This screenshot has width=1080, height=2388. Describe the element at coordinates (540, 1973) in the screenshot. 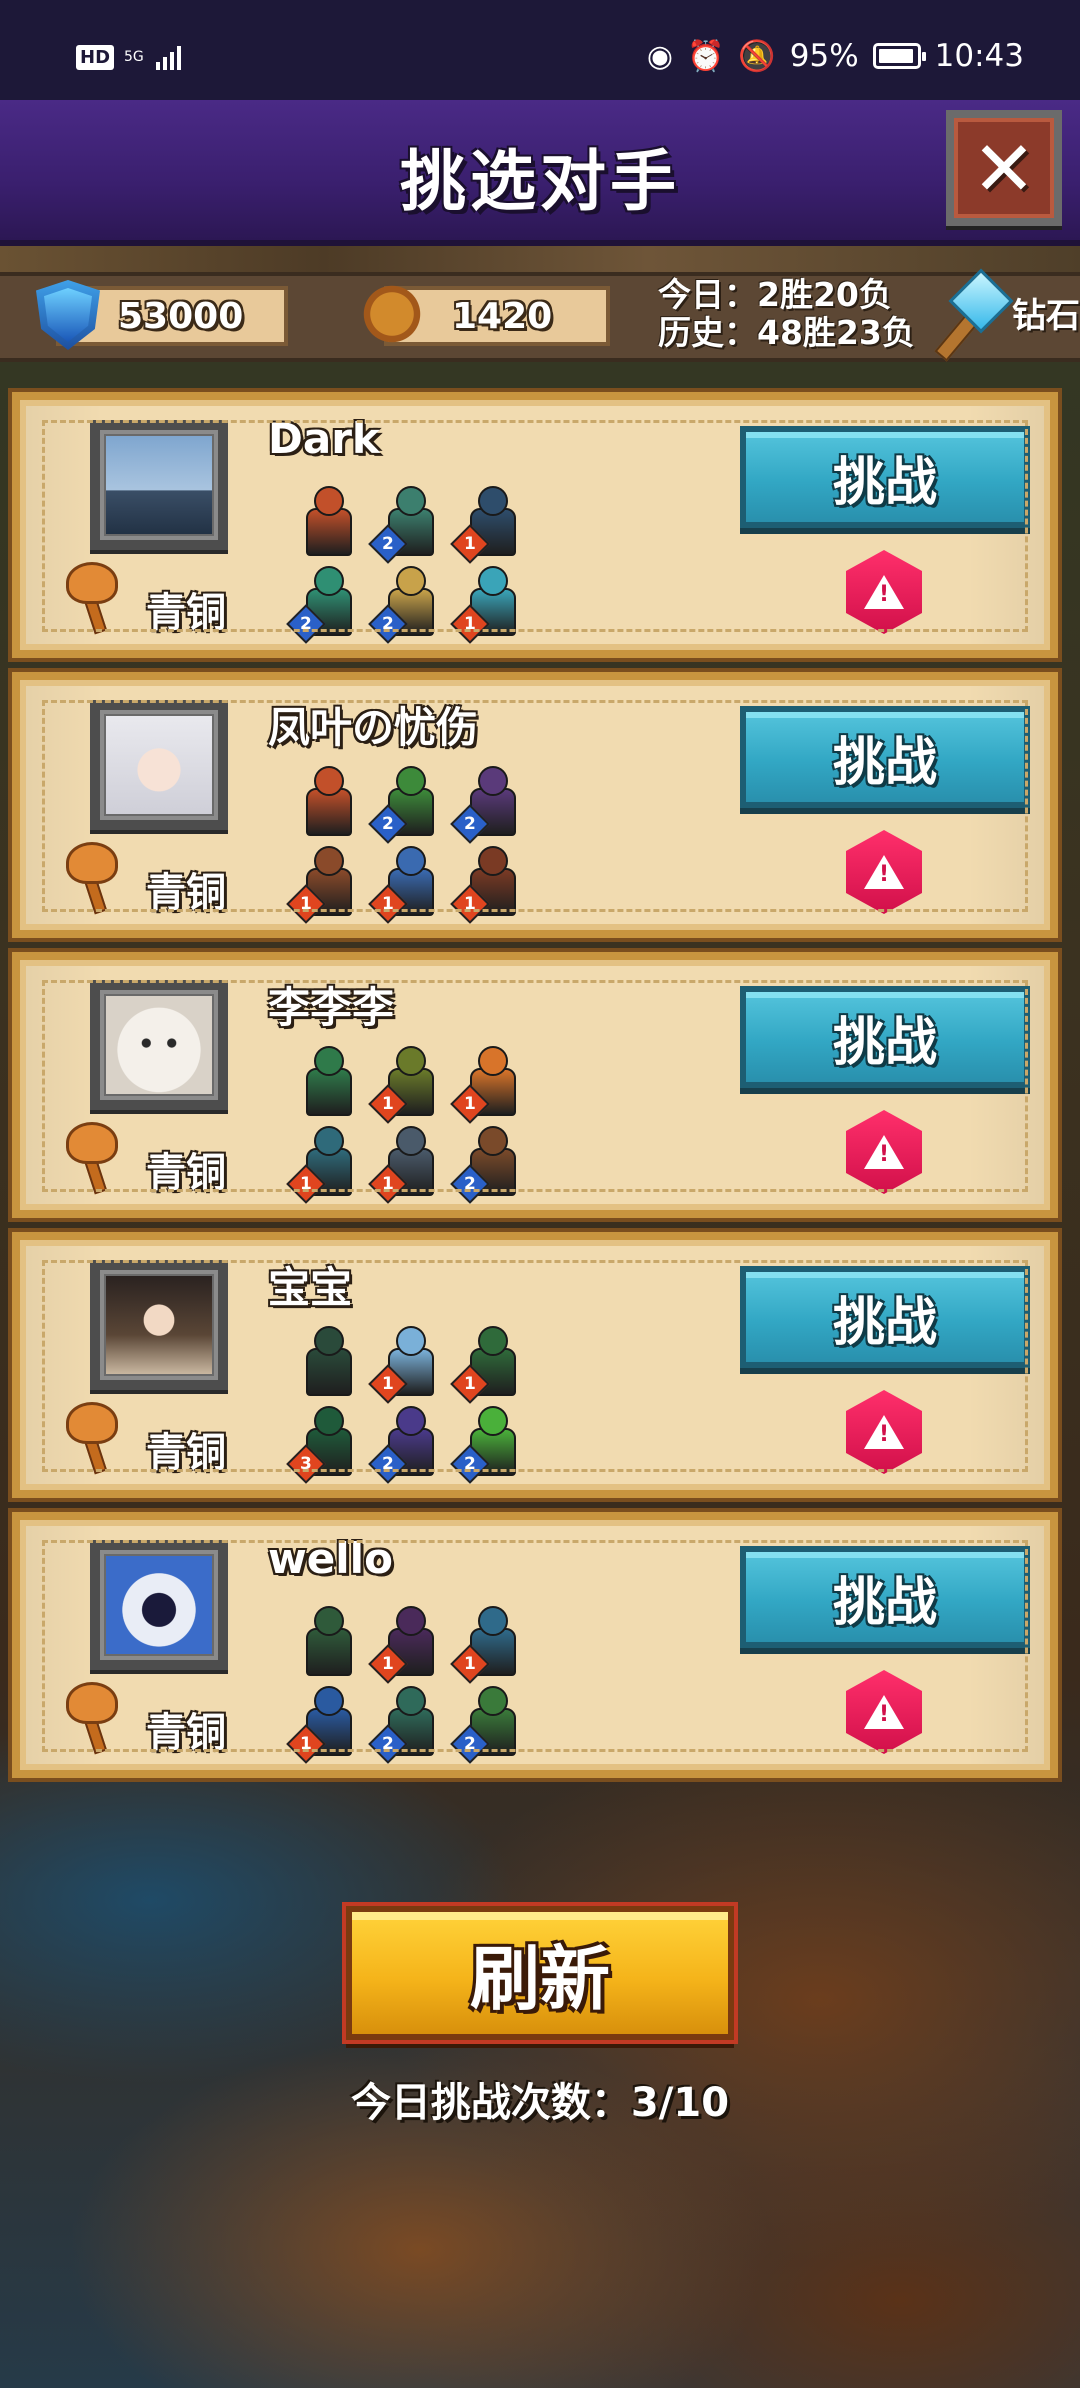

I see `refresh-button: 刷新` at that location.